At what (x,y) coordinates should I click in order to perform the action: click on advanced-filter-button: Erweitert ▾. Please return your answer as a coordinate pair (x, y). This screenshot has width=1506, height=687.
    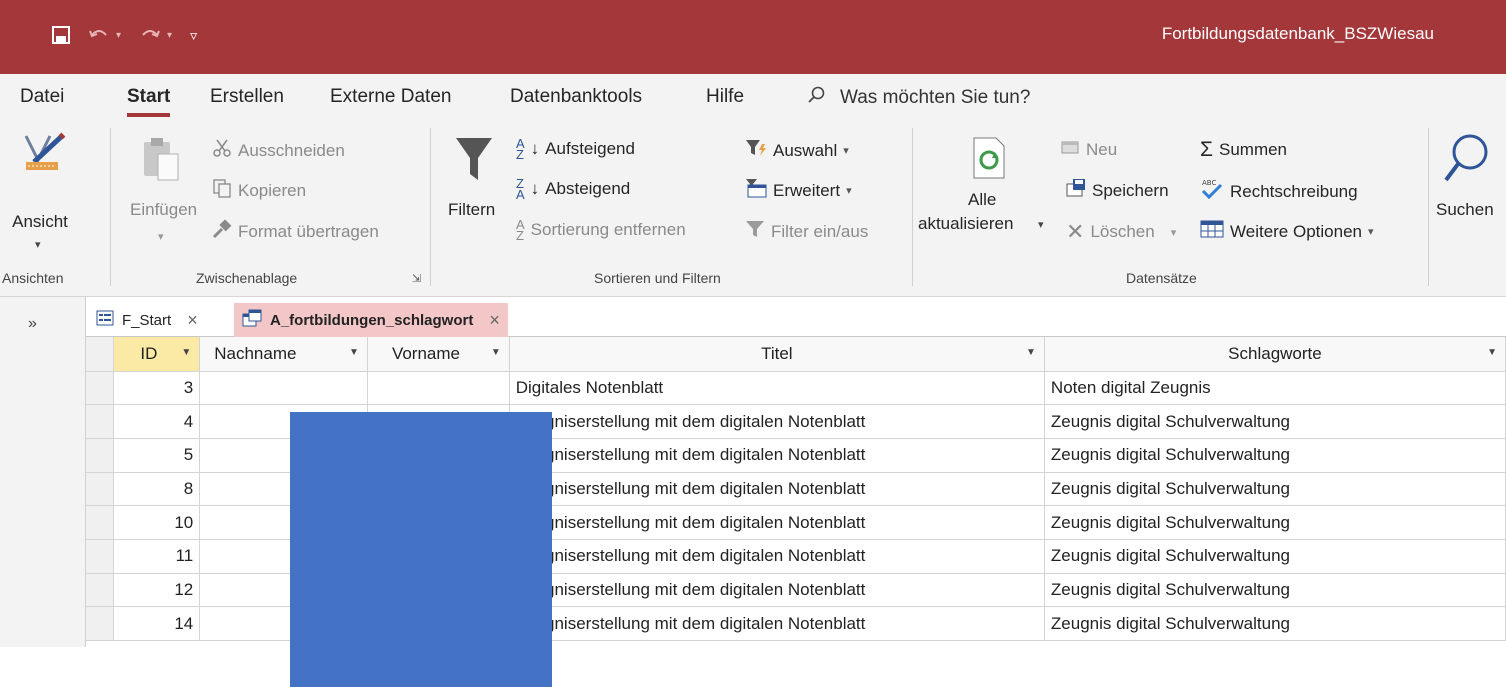
    Looking at the image, I should click on (798, 190).